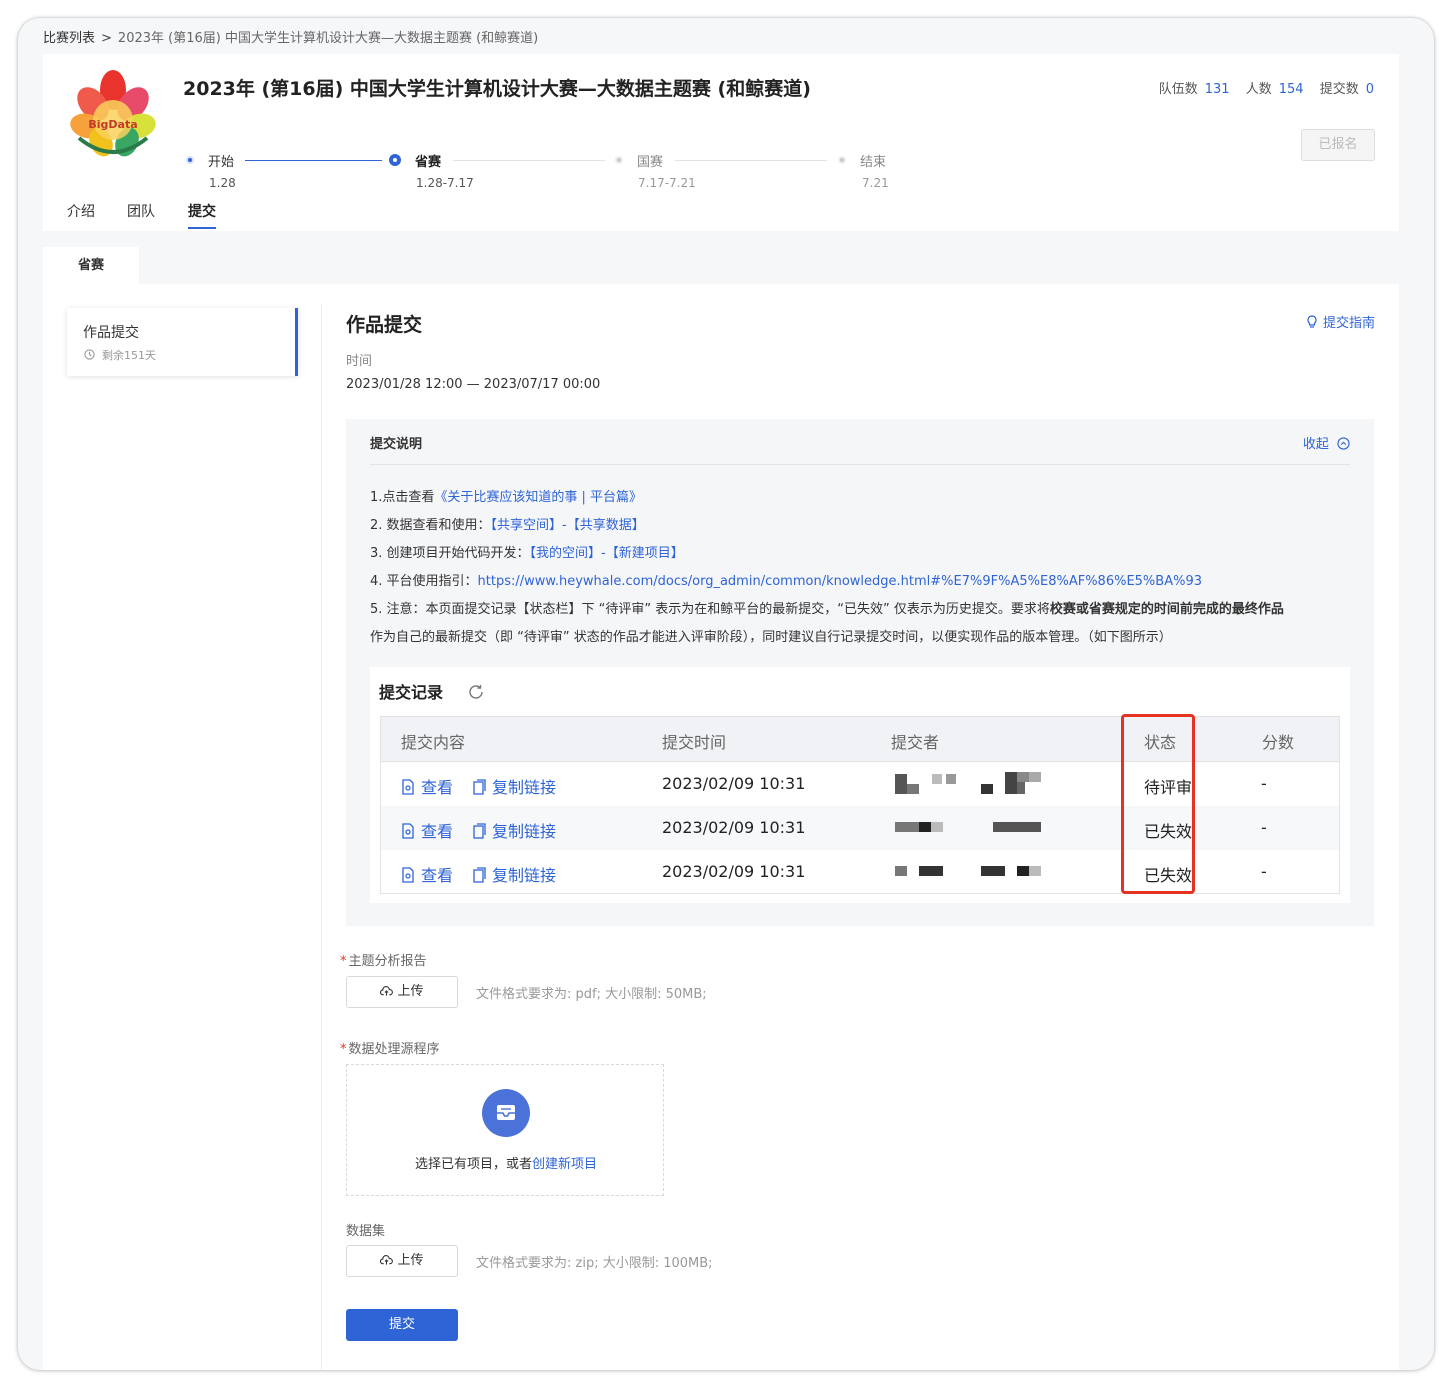 This screenshot has width=1452, height=1388. I want to click on collapse-label: 收起, so click(1315, 444).